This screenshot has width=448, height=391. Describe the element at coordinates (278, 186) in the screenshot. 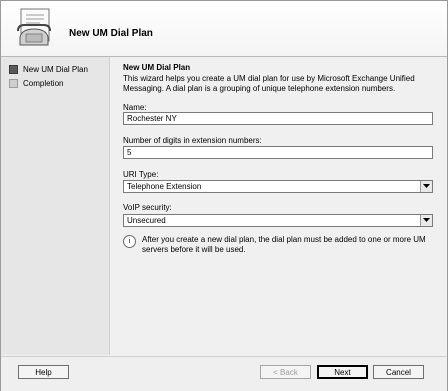

I see `uri-type-select: Telephone Extension` at that location.